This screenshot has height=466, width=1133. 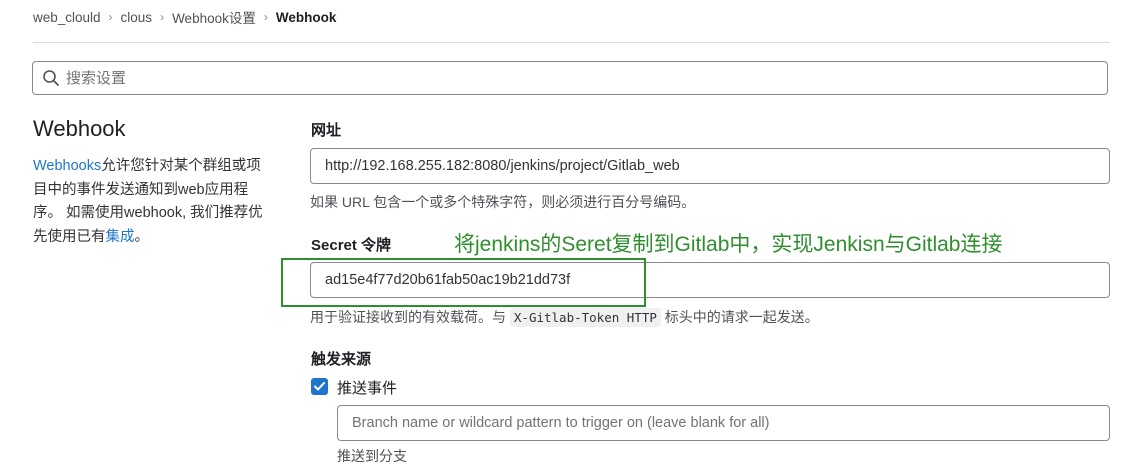 What do you see at coordinates (741, 317) in the screenshot?
I see `secret-help-after: 标头中的请求一起发送。` at bounding box center [741, 317].